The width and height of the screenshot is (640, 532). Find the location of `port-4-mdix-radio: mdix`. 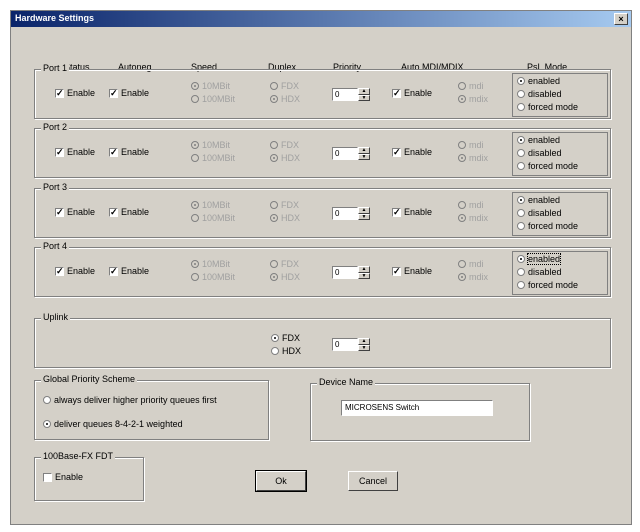

port-4-mdix-radio: mdix is located at coordinates (473, 277).